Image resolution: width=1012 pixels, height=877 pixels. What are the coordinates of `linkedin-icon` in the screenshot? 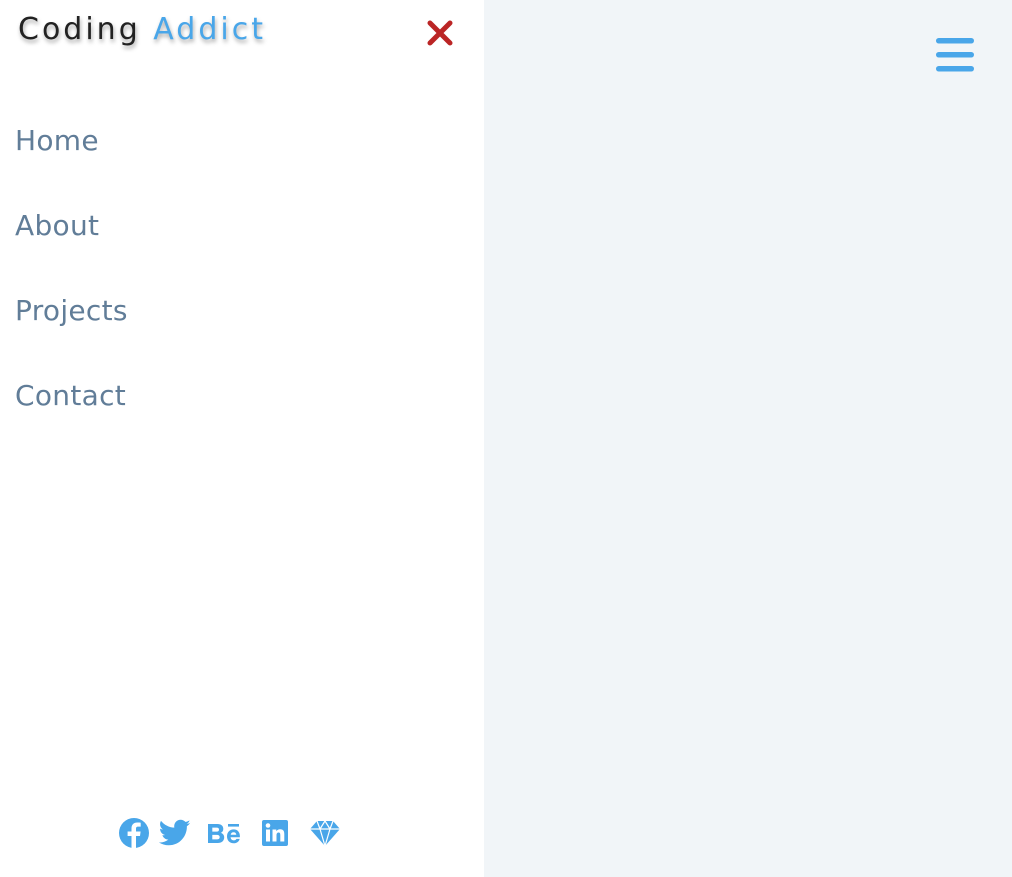 It's located at (275, 833).